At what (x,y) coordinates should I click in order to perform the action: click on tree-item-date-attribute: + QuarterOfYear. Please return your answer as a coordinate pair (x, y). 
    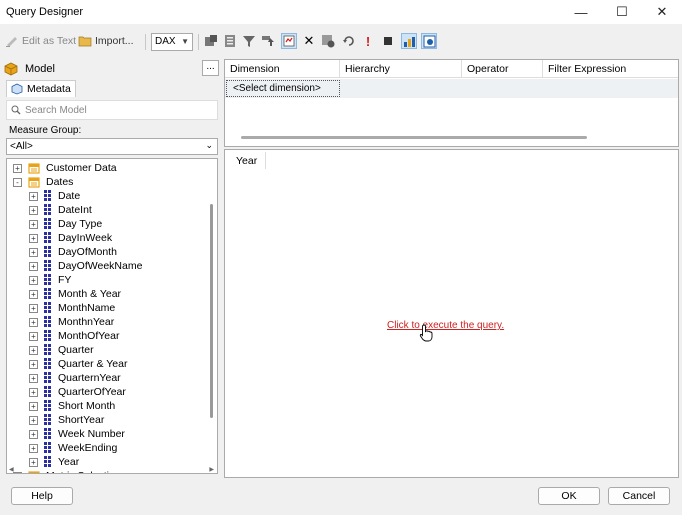
    Looking at the image, I should click on (77, 392).